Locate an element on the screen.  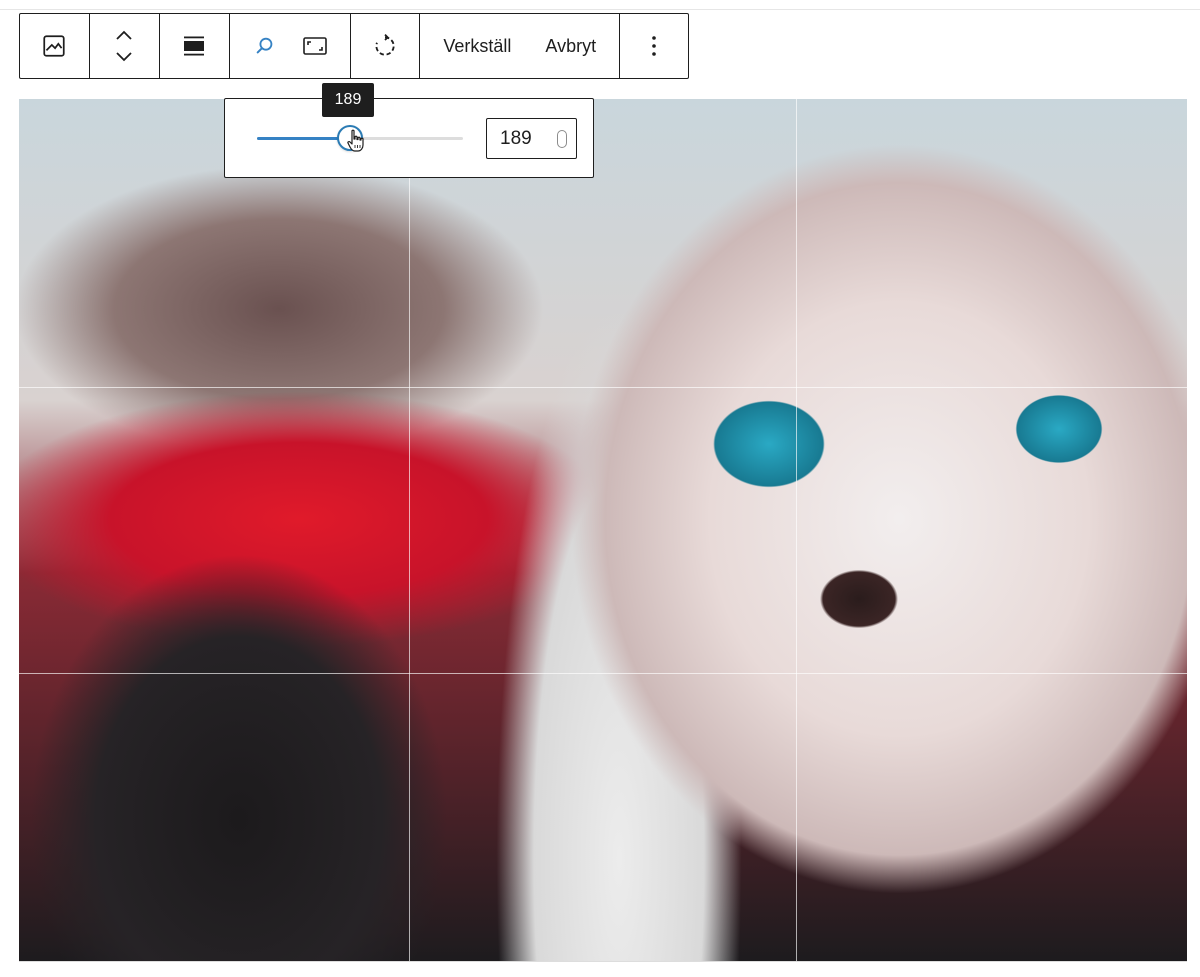
chevron-up-down-icon is located at coordinates (124, 46).